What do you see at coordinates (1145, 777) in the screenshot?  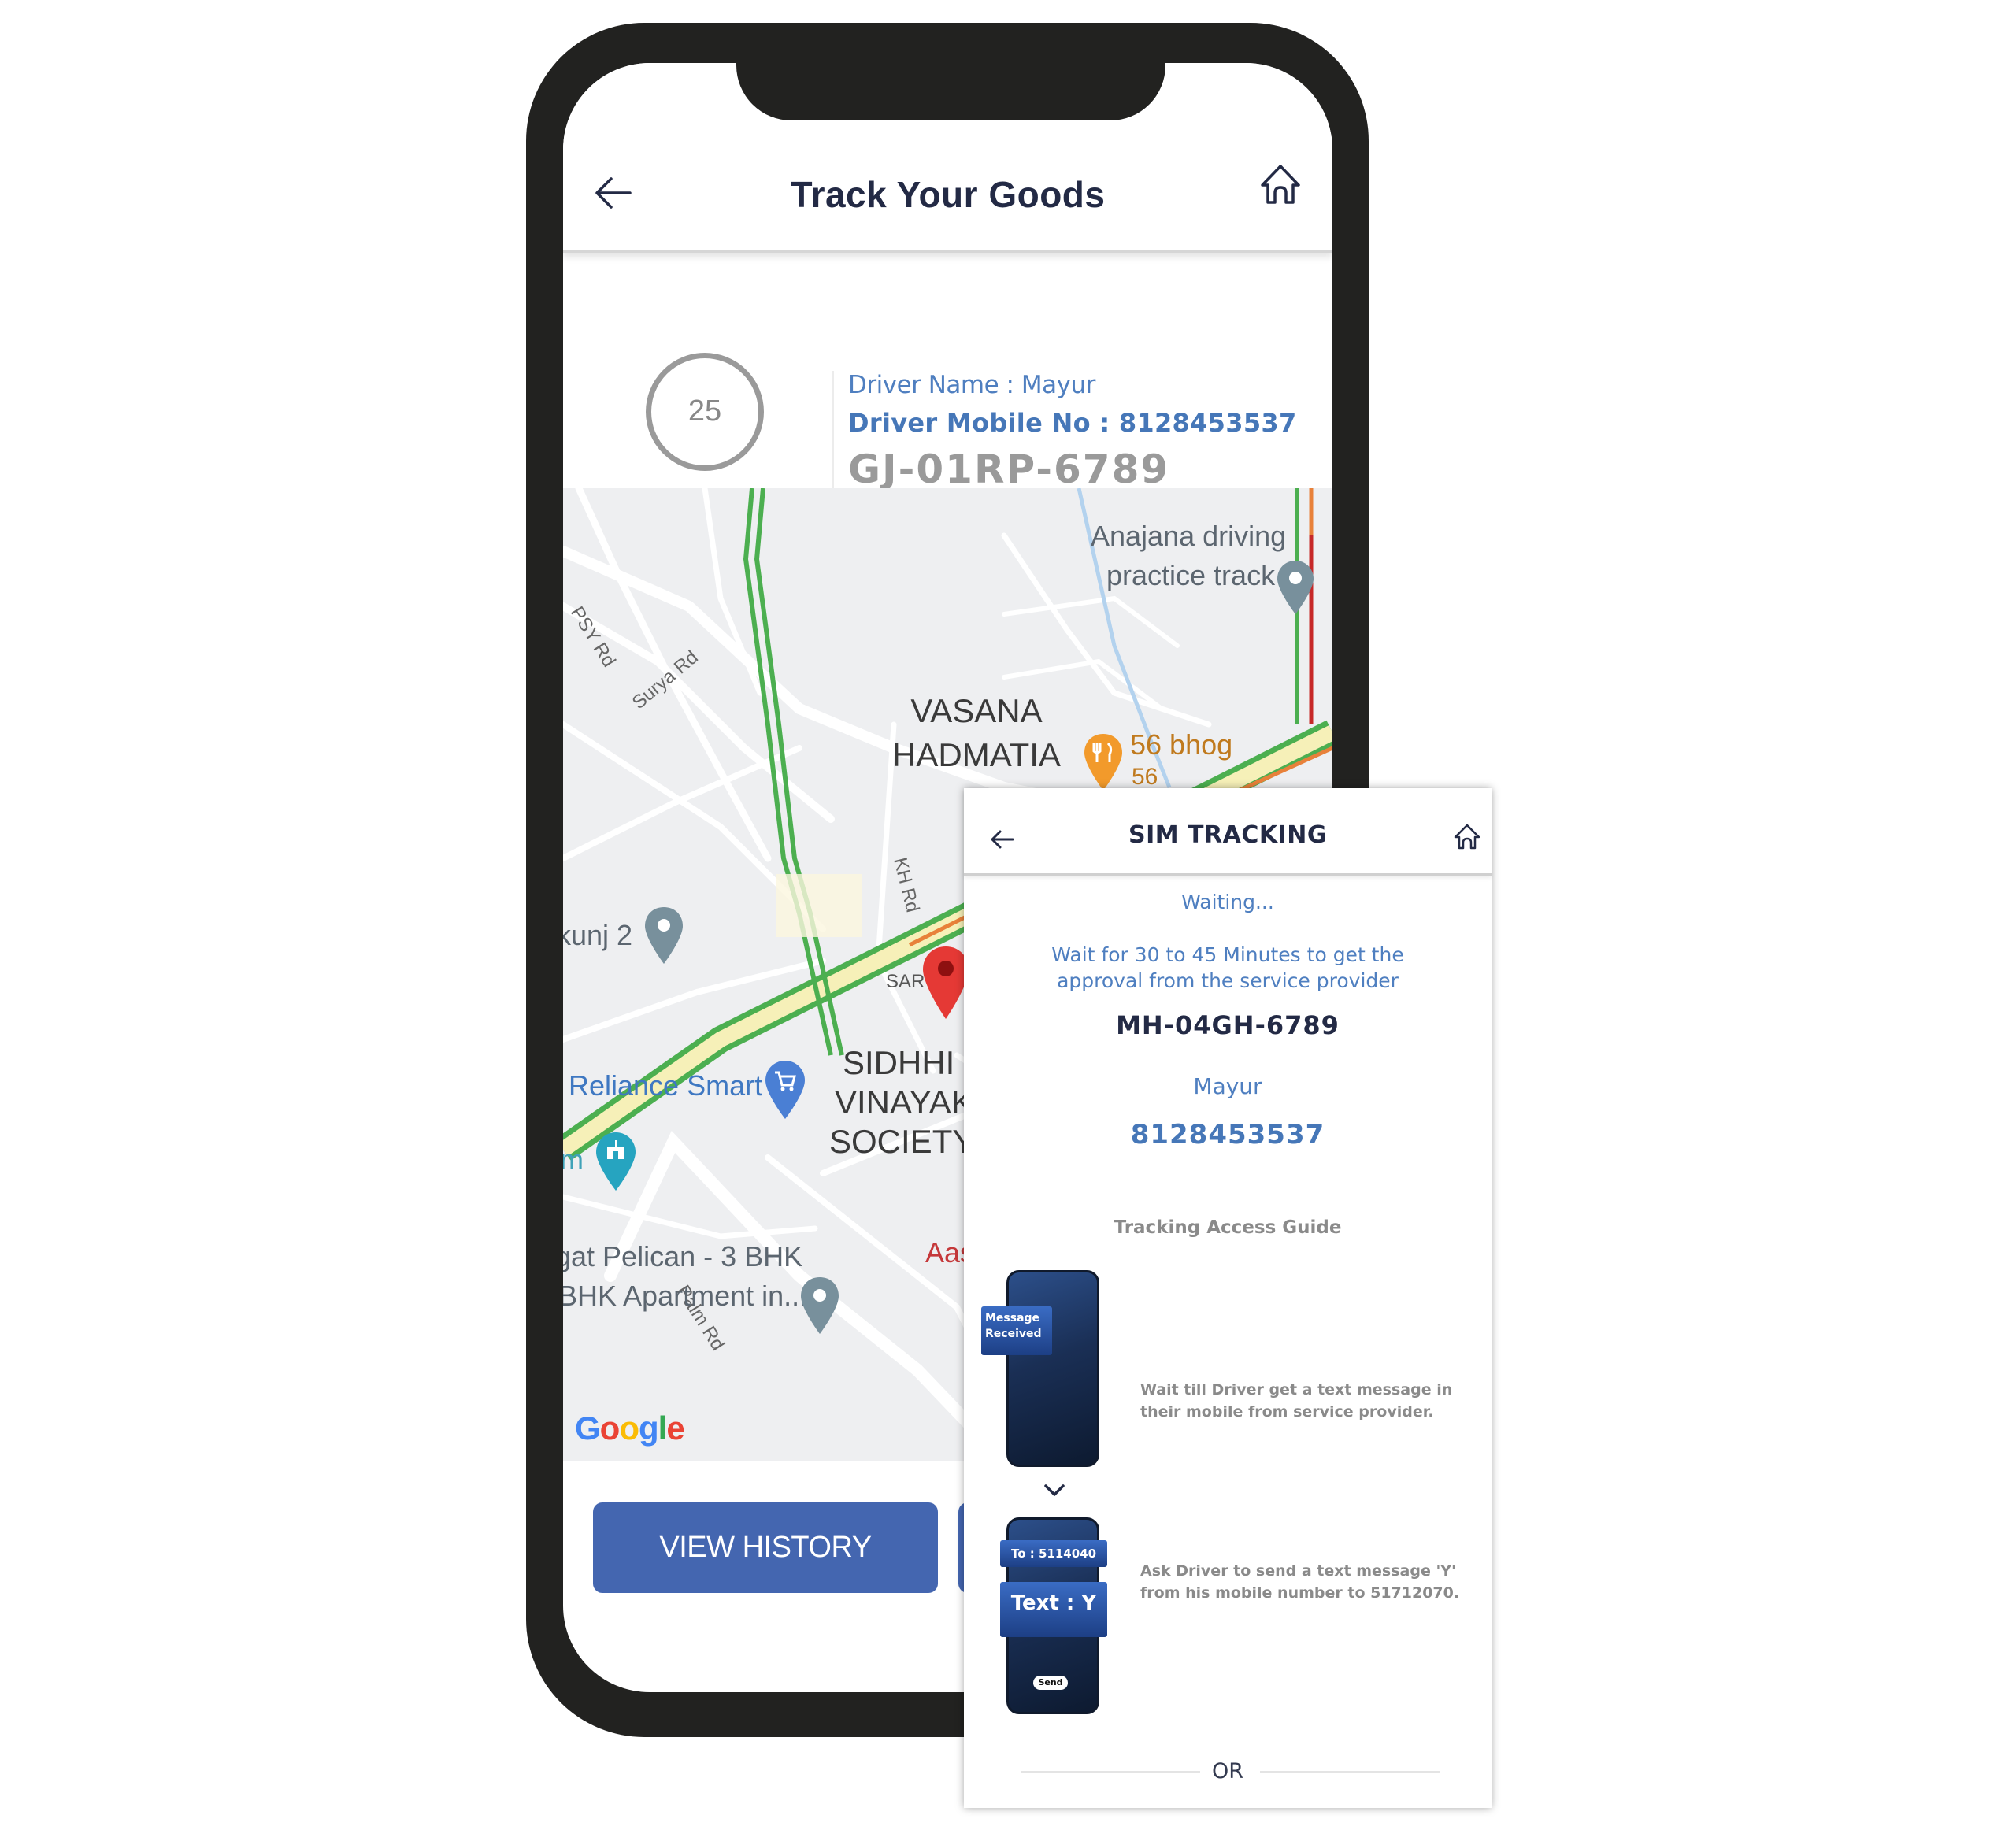 I see `map-label-56: 56` at bounding box center [1145, 777].